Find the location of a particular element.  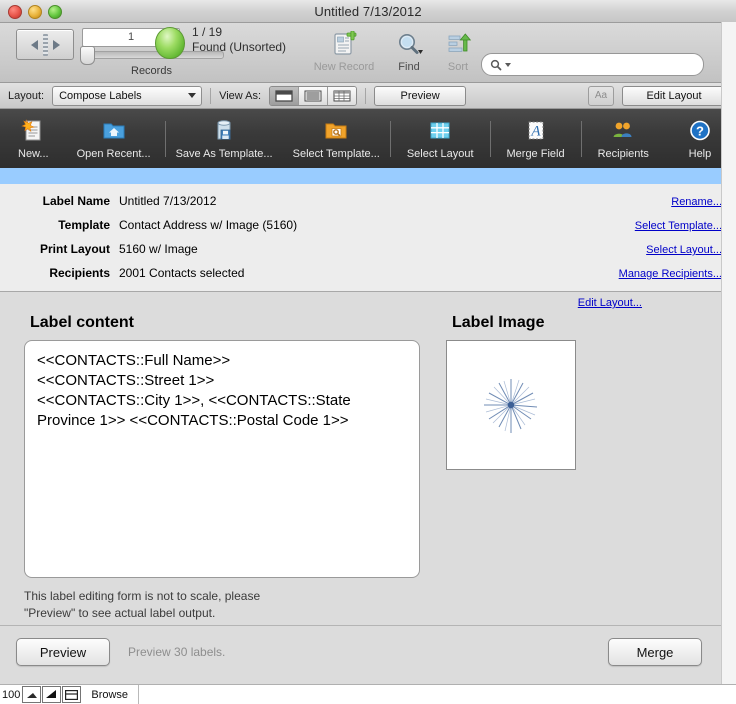

grid-layout-icon is located at coordinates (440, 131).